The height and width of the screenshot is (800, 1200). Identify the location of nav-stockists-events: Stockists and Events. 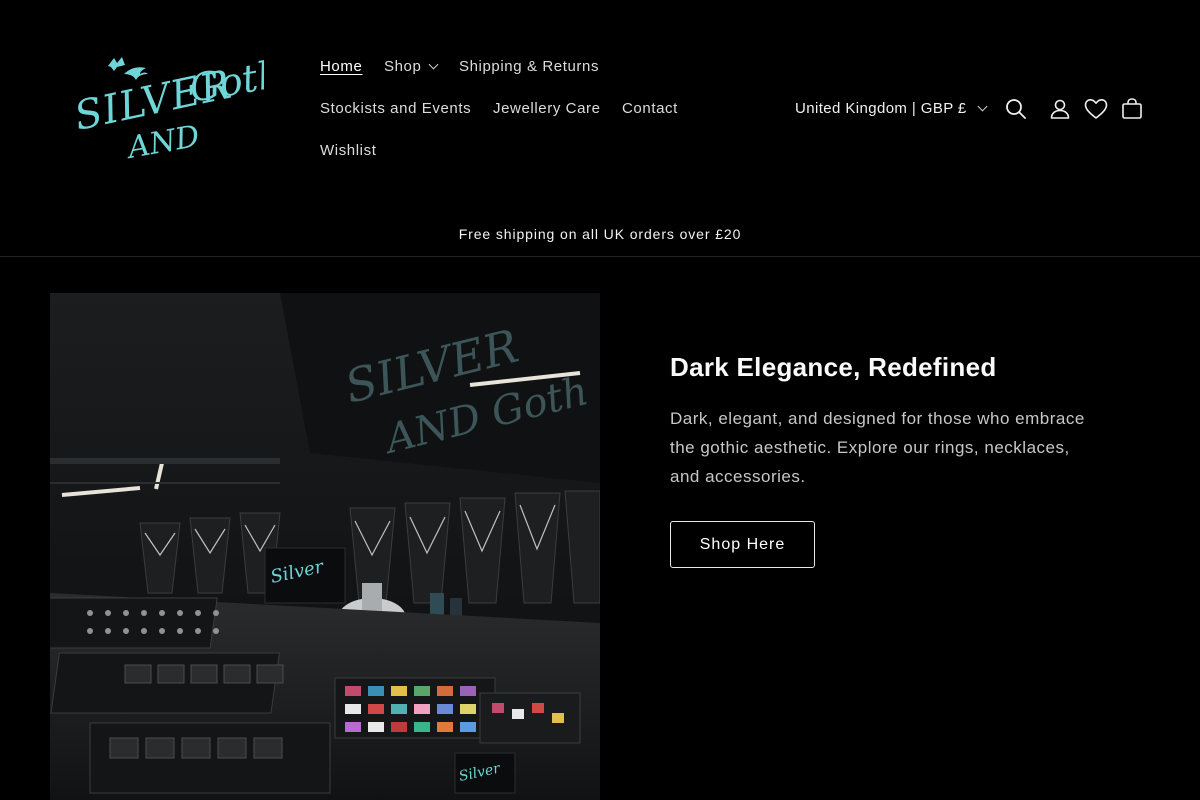
(395, 108).